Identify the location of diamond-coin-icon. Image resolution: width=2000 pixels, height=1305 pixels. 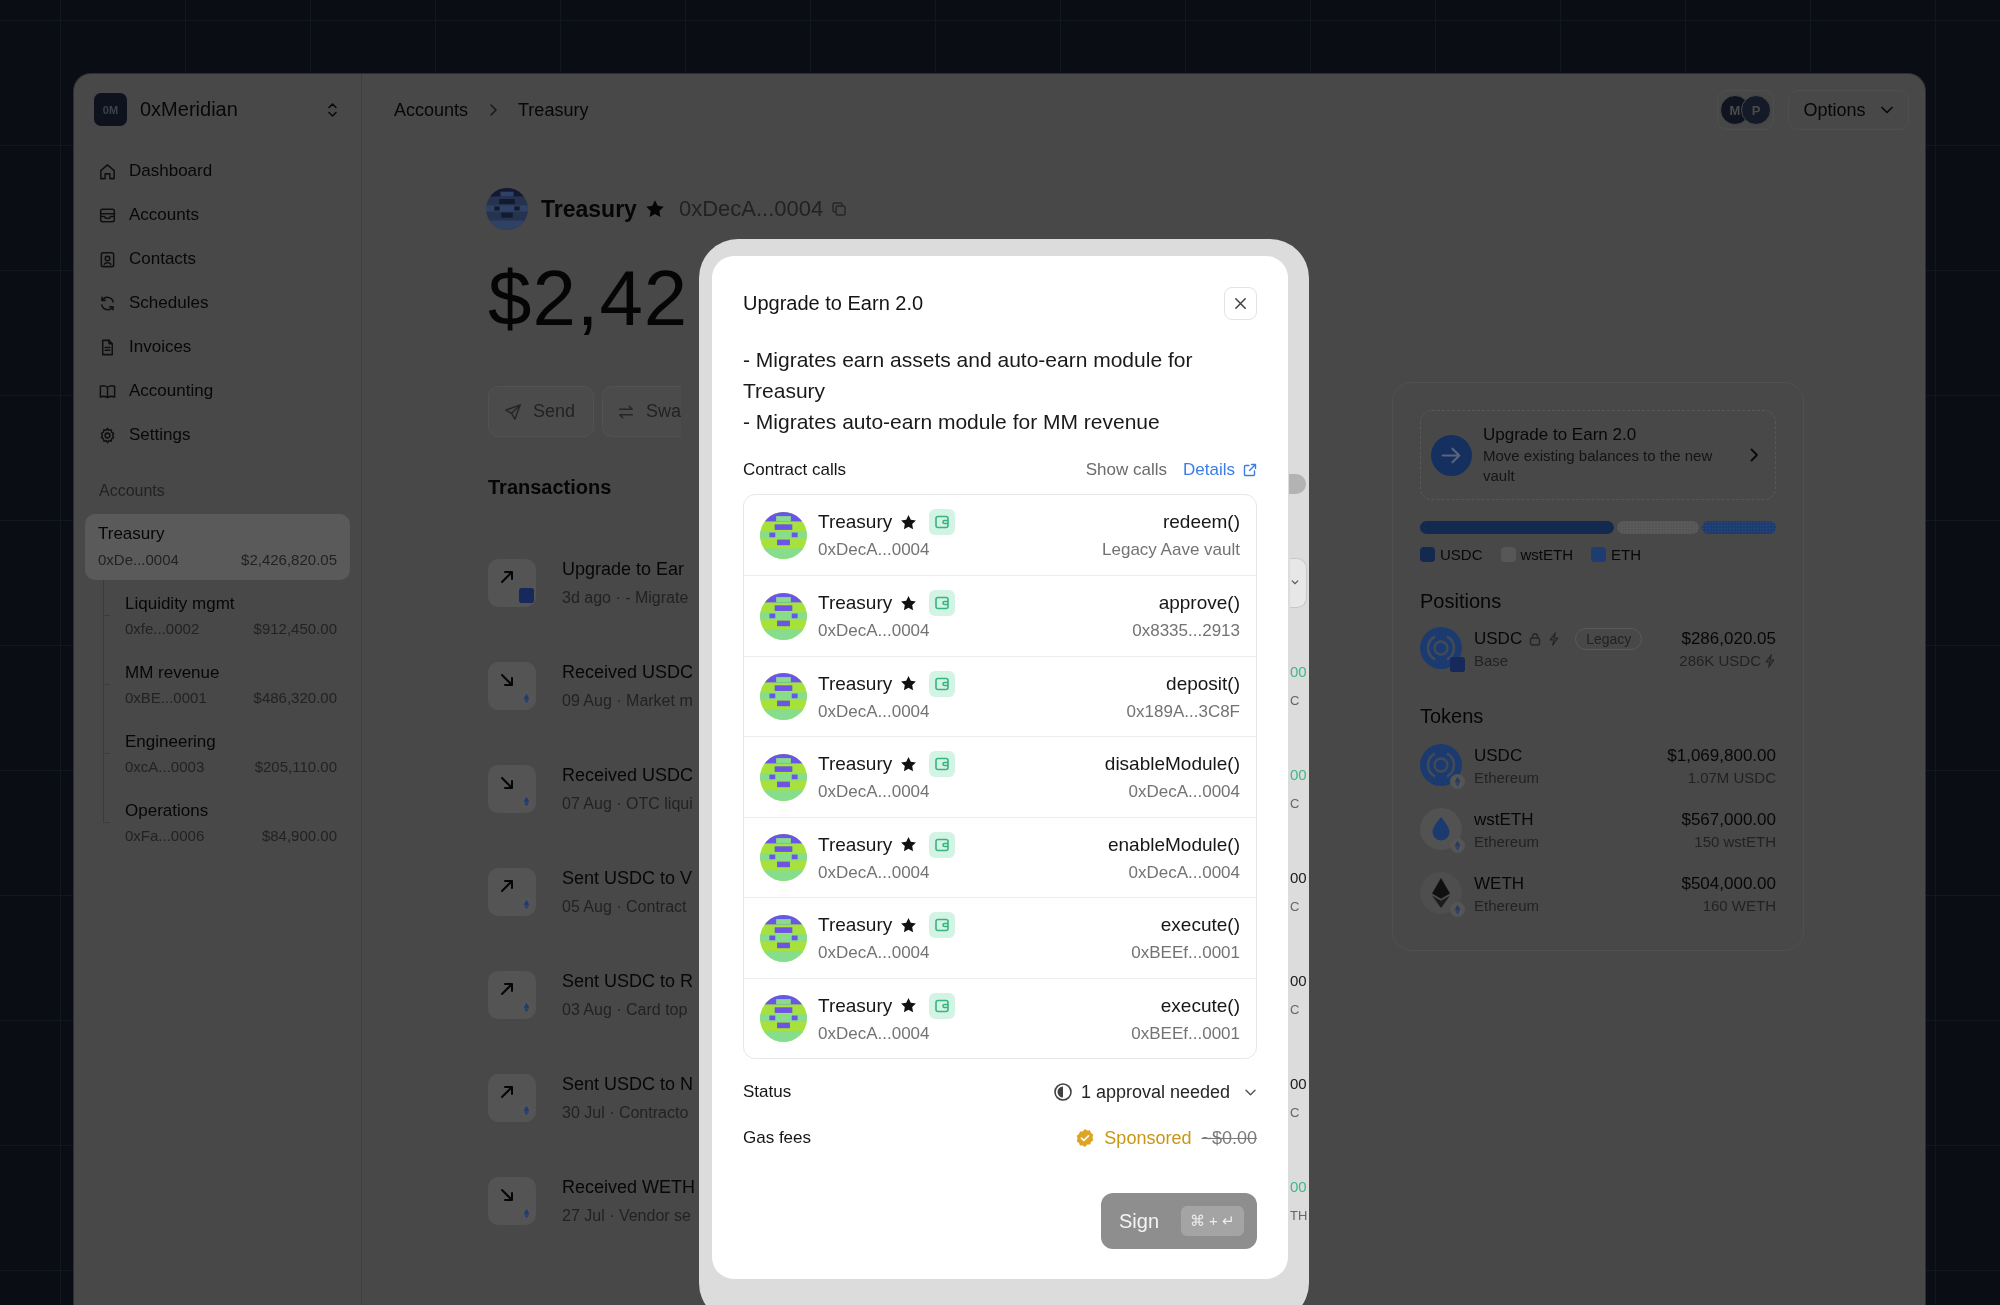
(1441, 893).